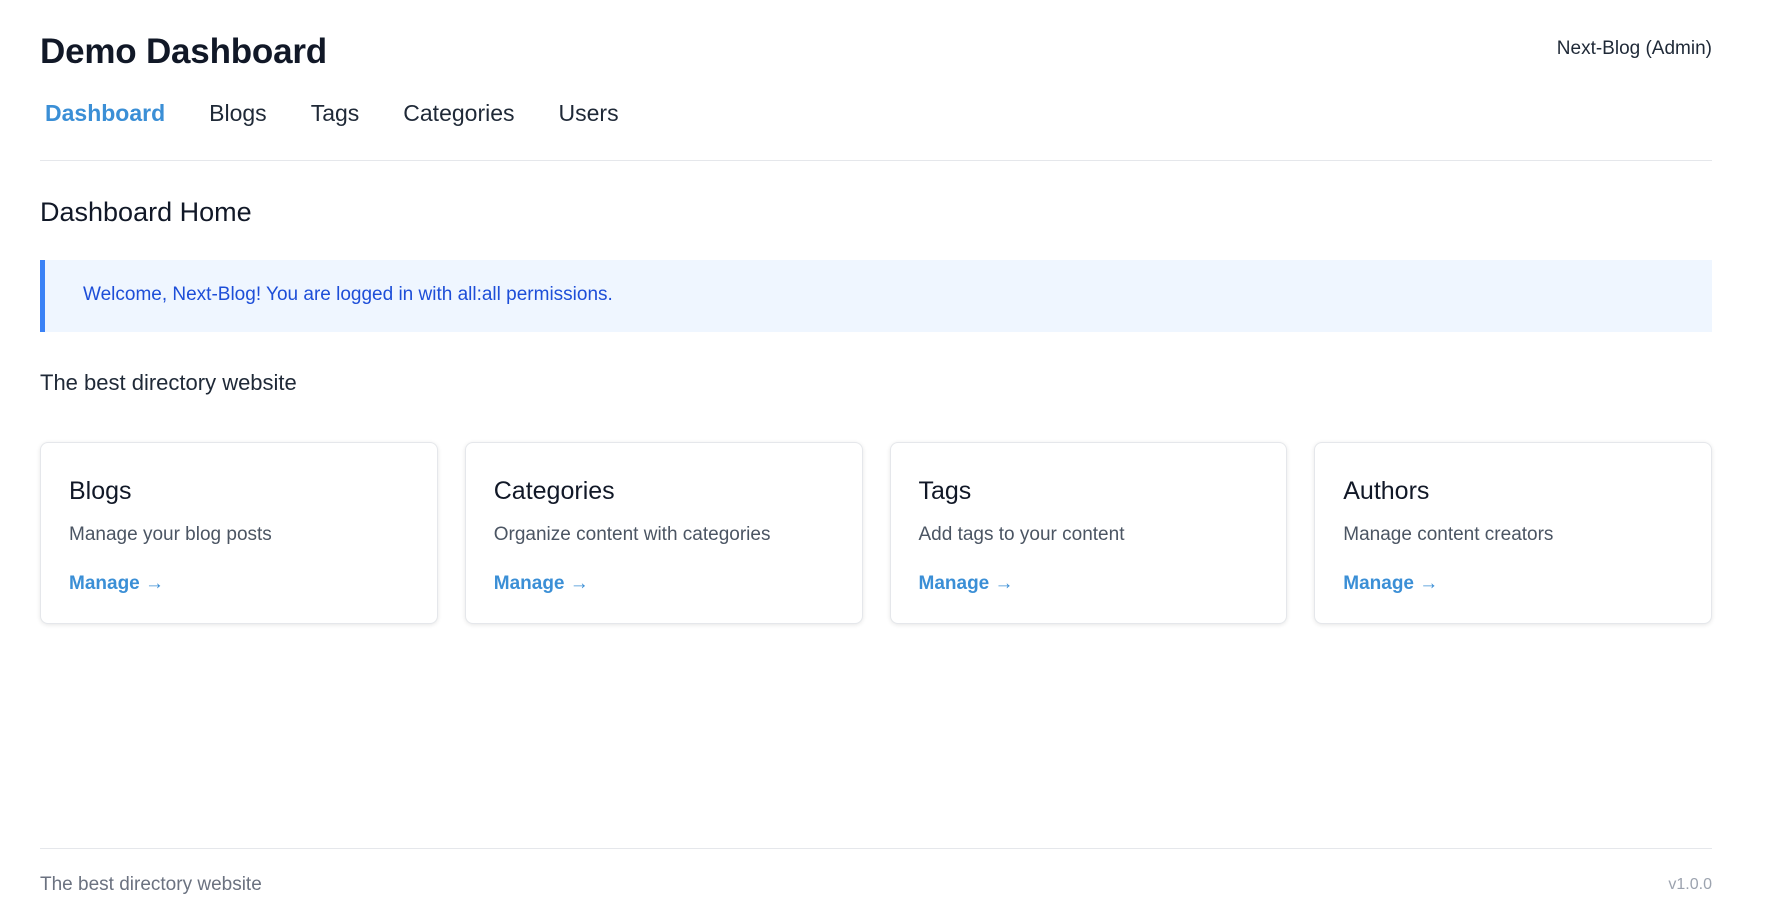  I want to click on header: Demo Dashboard Next-Blog (Admin), so click(876, 52).